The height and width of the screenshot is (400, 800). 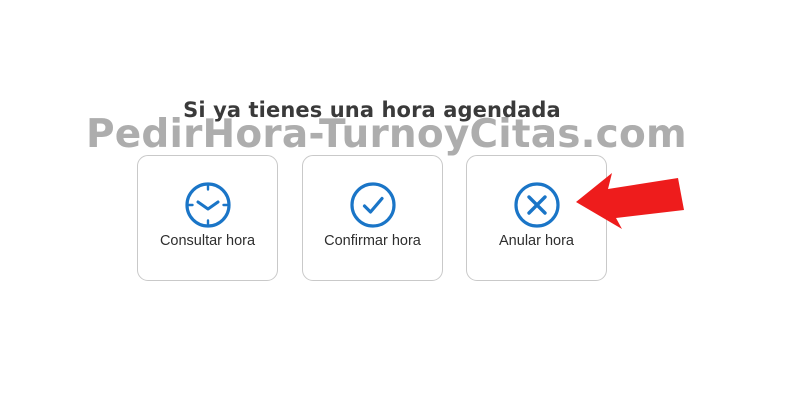 I want to click on check-circle-icon, so click(x=372, y=205).